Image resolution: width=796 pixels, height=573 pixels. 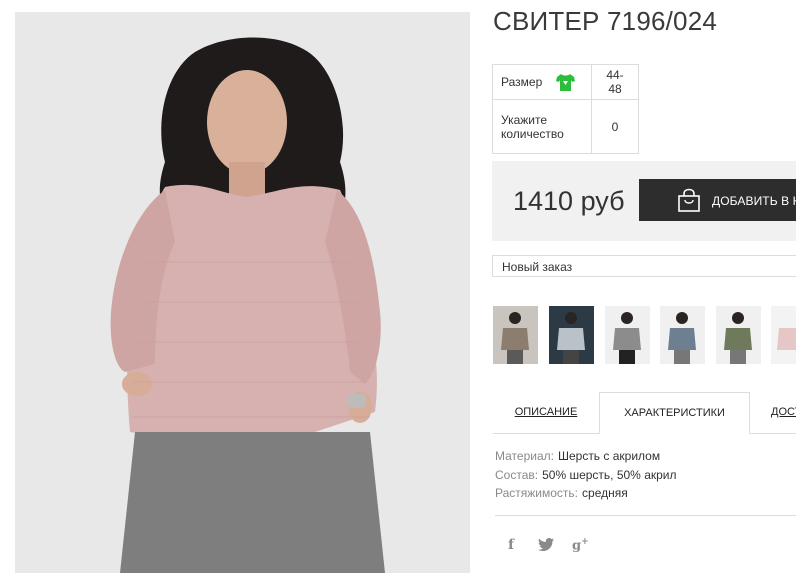 What do you see at coordinates (615, 126) in the screenshot?
I see `qty-input: 0` at bounding box center [615, 126].